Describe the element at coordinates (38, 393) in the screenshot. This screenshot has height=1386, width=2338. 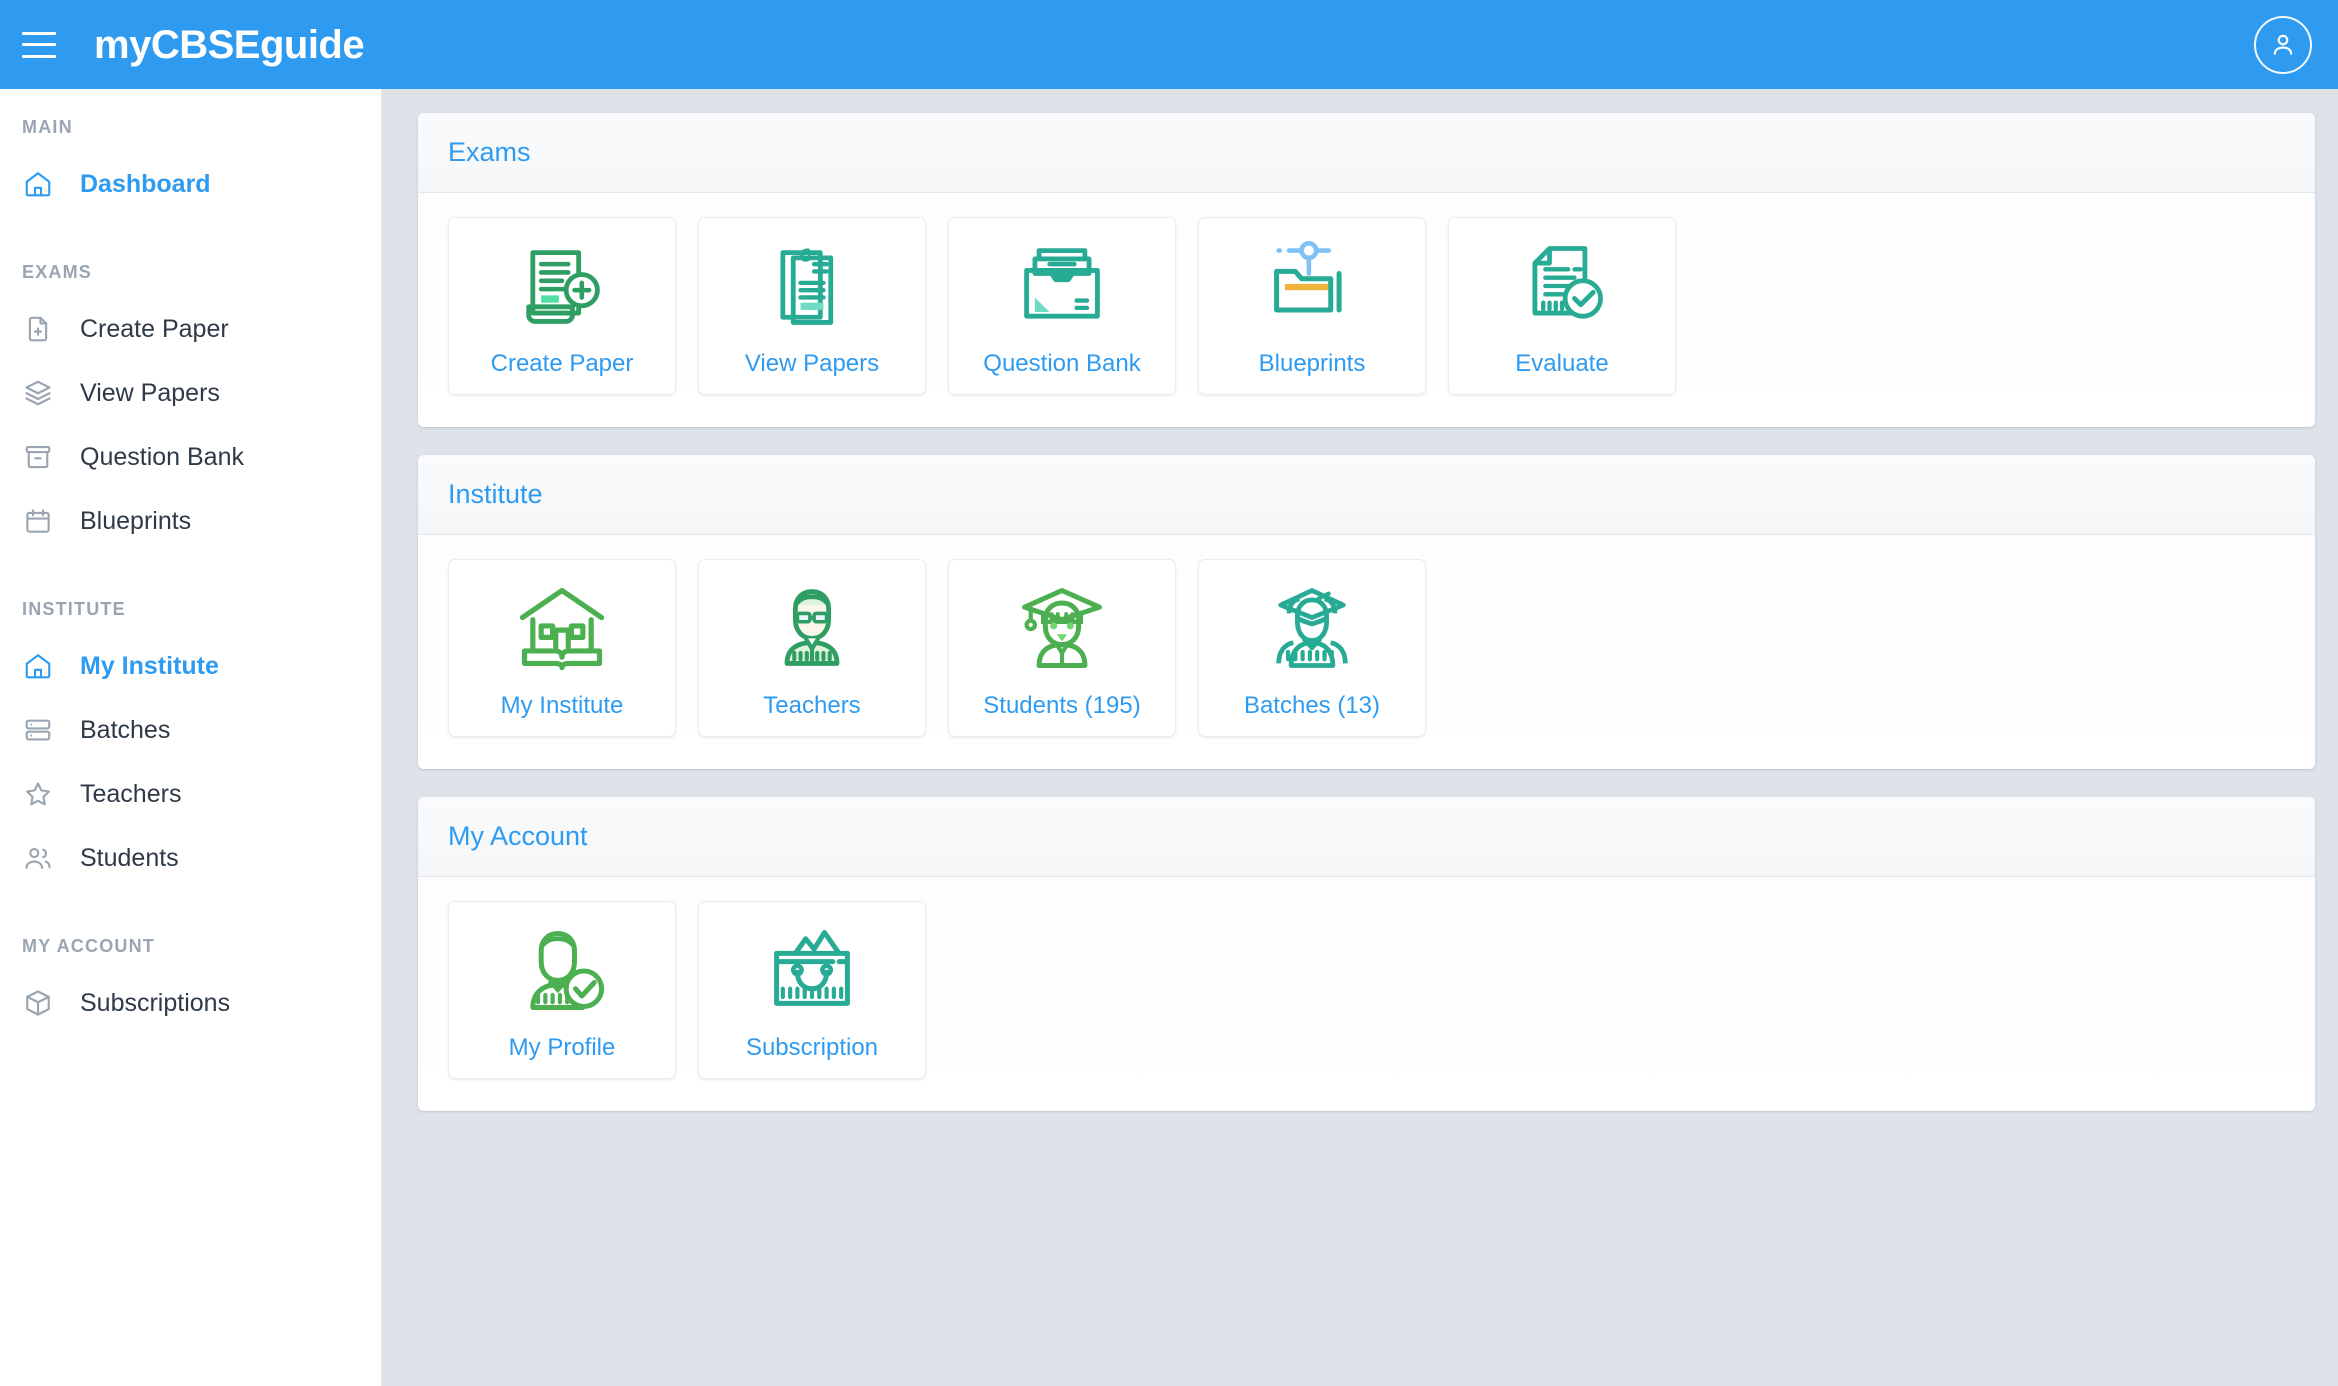
I see `layers-icon` at that location.